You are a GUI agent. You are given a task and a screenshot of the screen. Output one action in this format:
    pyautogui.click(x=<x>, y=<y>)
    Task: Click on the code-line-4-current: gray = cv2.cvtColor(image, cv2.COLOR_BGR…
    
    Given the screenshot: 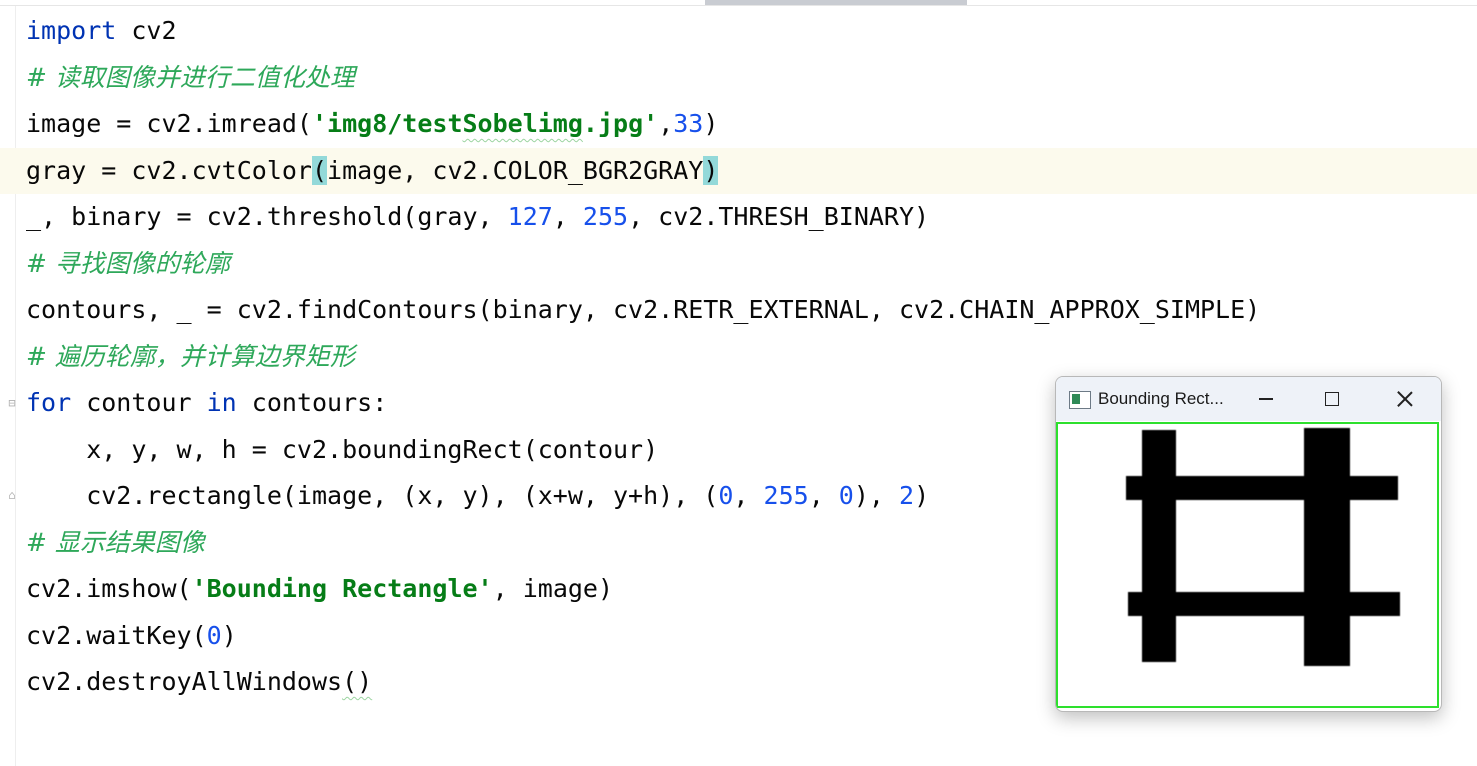 What is the action you would take?
    pyautogui.click(x=738, y=170)
    